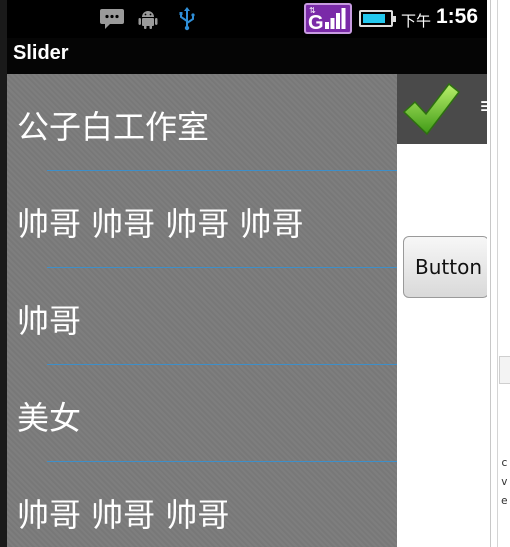 The height and width of the screenshot is (547, 510). I want to click on status-time: 1:56, so click(457, 16).